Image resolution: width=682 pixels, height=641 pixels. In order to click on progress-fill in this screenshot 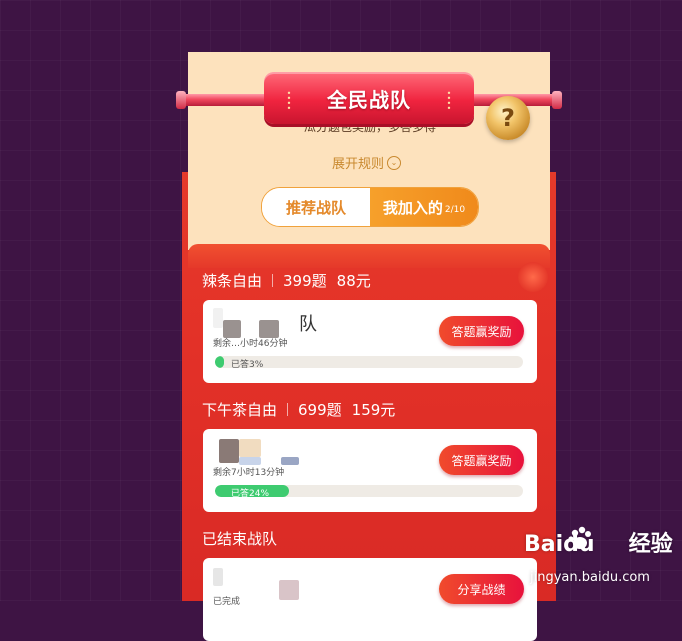, I will do `click(220, 362)`.